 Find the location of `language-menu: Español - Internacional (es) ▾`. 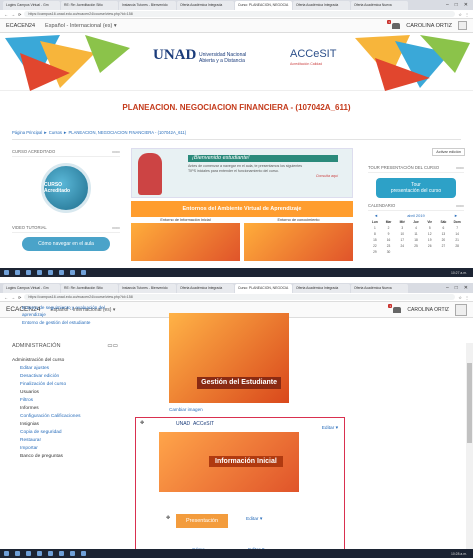

language-menu: Español - Internacional (es) ▾ is located at coordinates (81, 26).